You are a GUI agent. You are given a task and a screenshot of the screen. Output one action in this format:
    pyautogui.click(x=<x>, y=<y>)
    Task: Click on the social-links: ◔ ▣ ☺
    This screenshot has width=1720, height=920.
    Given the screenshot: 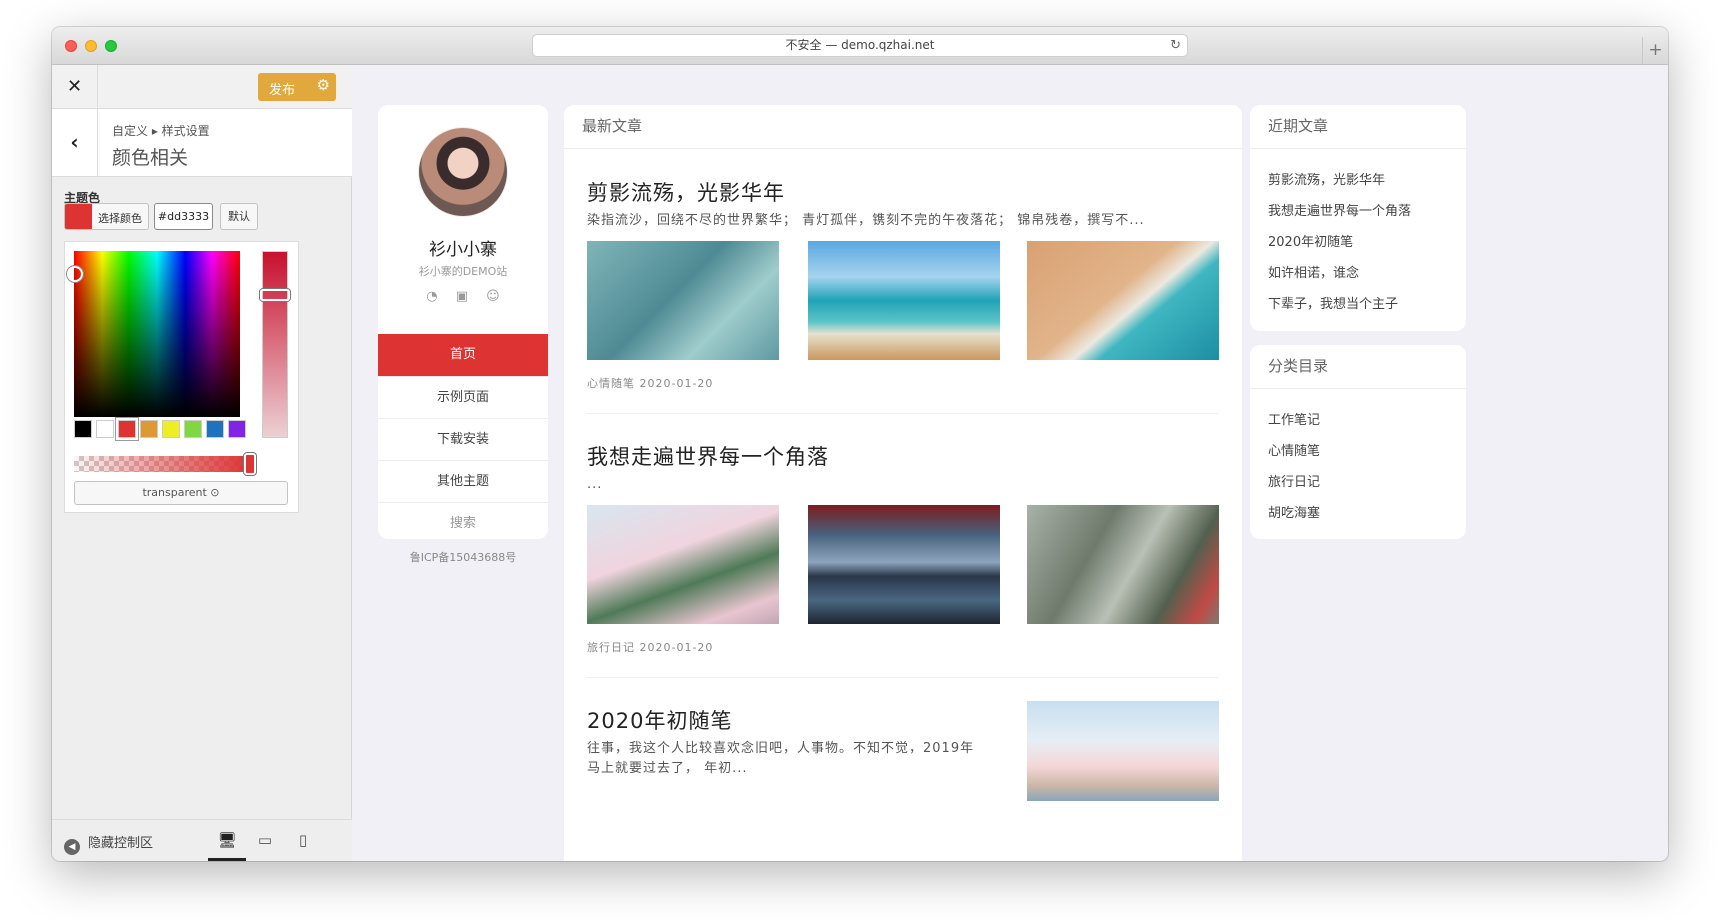 What is the action you would take?
    pyautogui.click(x=463, y=296)
    